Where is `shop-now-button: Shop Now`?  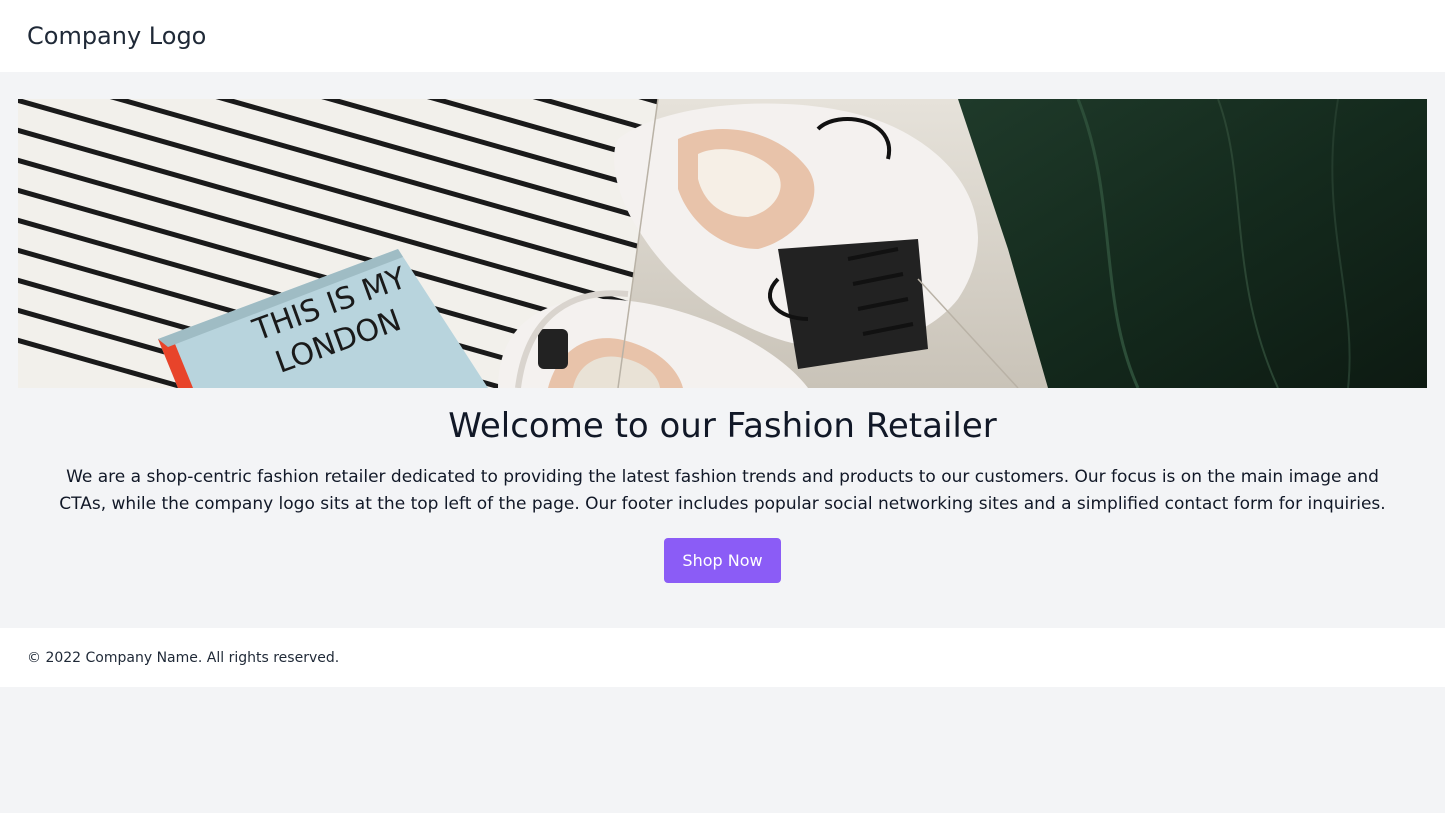
shop-now-button: Shop Now is located at coordinates (722, 560).